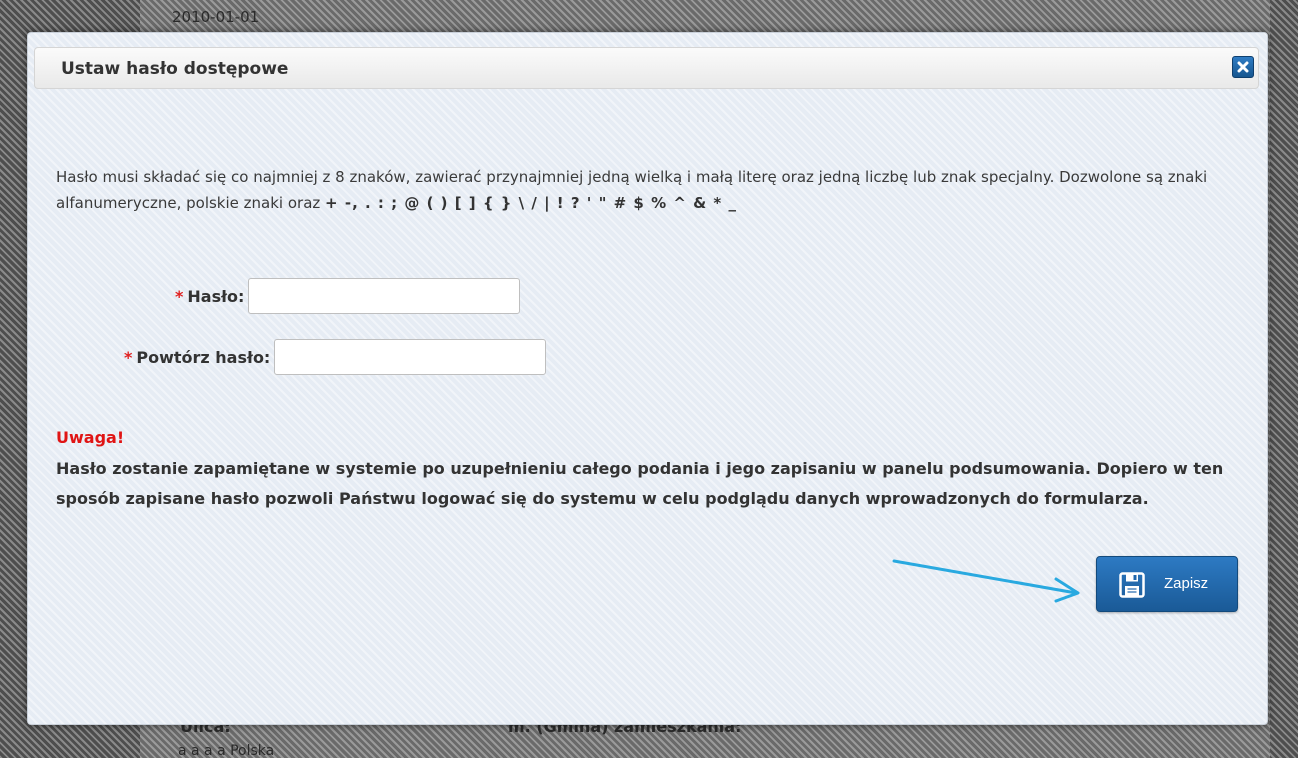  I want to click on repeat-password-label: * Powtórz hasło:, so click(197, 357).